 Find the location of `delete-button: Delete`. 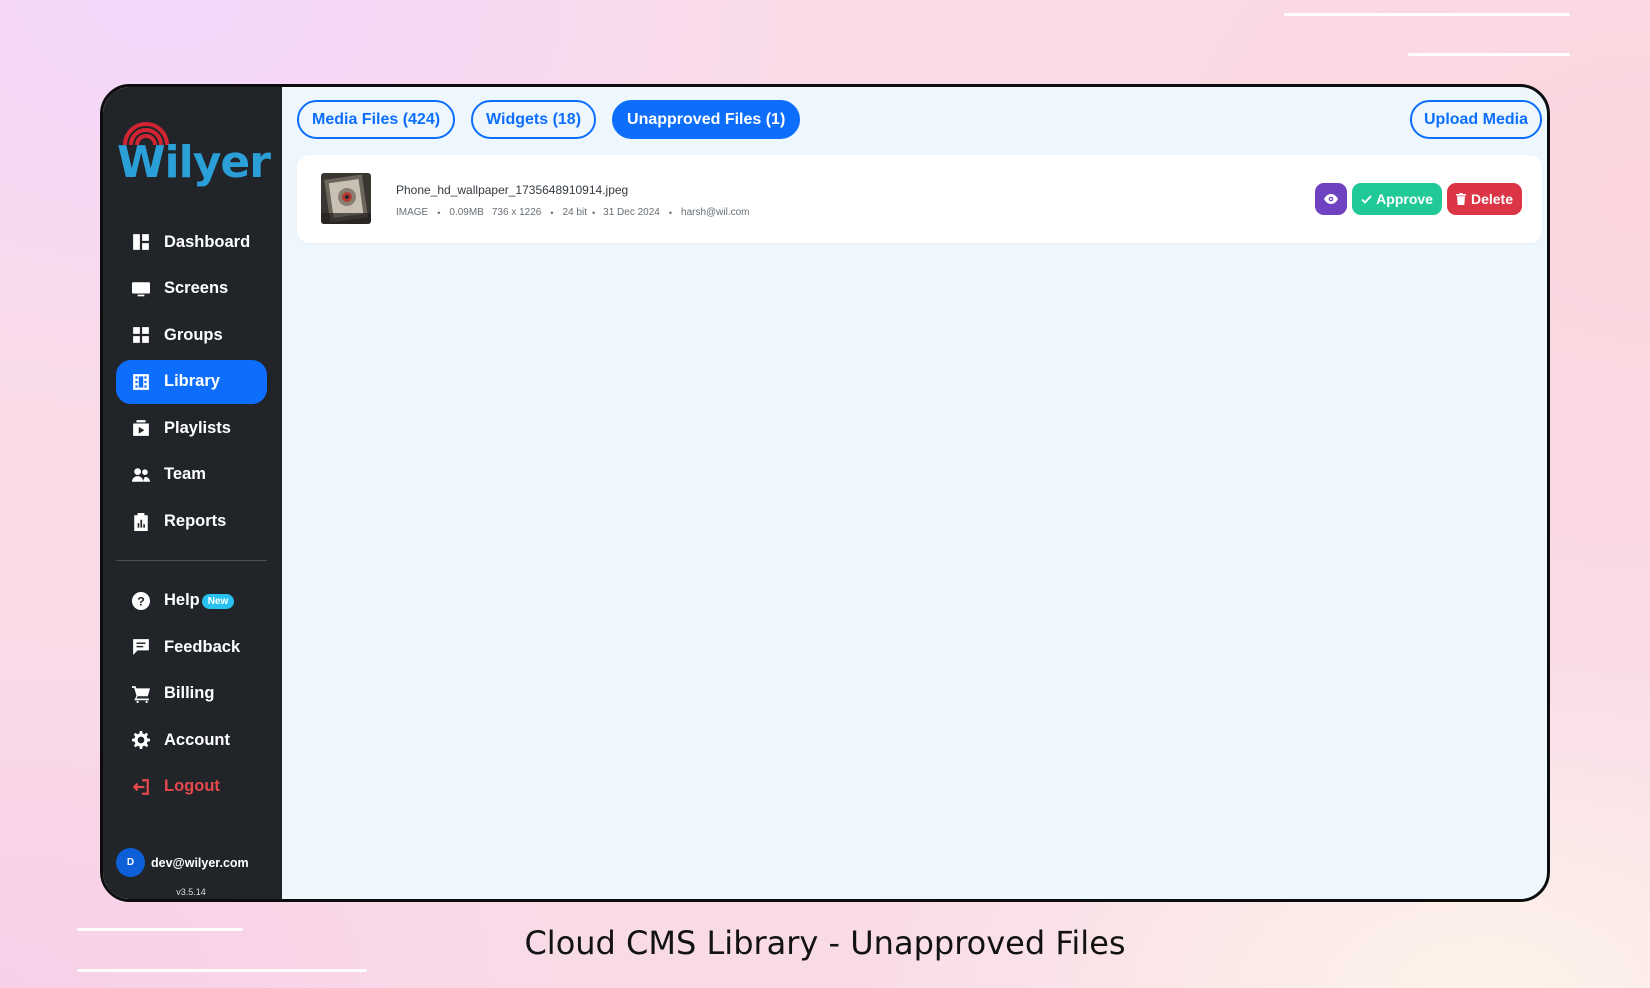

delete-button: Delete is located at coordinates (1484, 199).